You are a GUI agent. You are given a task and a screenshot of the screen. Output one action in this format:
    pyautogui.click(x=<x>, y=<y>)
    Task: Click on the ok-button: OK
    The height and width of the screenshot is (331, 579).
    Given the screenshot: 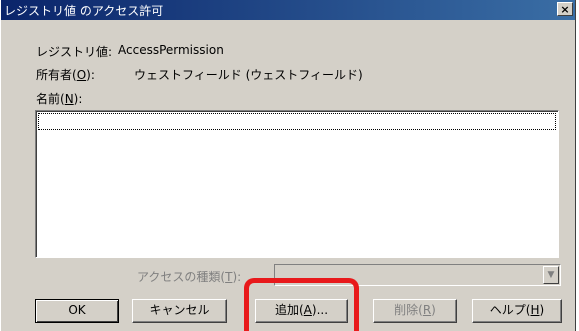 What is the action you would take?
    pyautogui.click(x=77, y=311)
    